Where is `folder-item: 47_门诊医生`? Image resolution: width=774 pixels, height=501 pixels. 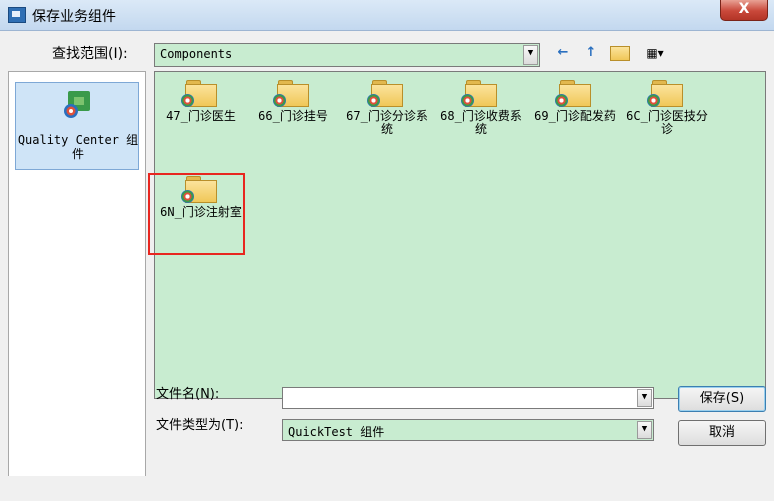
folder-item: 47_门诊医生 is located at coordinates (201, 101).